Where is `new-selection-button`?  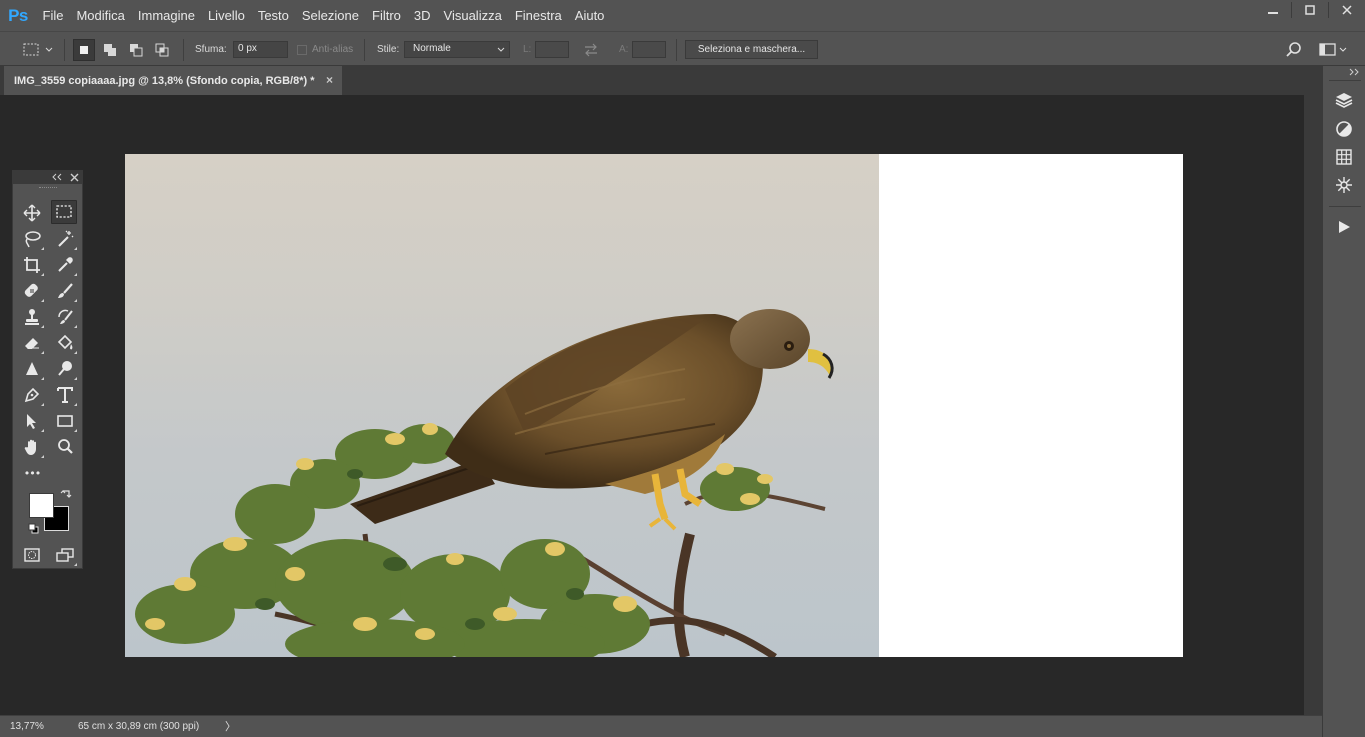
new-selection-button is located at coordinates (84, 50).